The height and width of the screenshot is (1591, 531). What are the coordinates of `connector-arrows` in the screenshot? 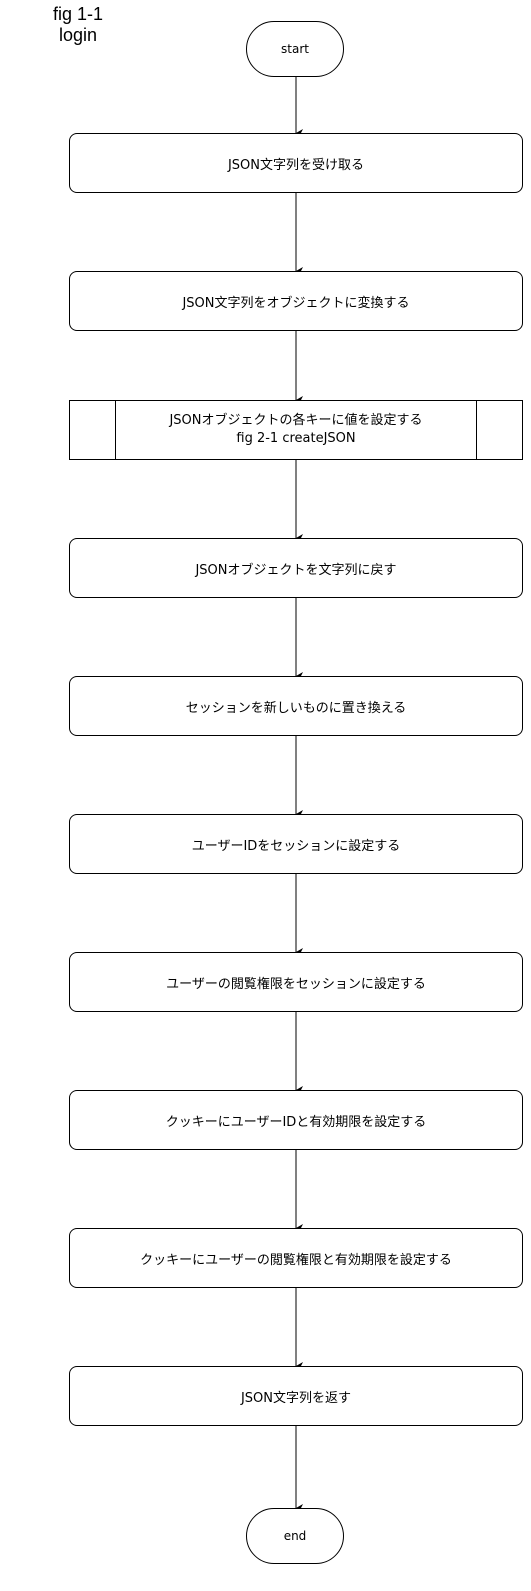 It's located at (299, 794).